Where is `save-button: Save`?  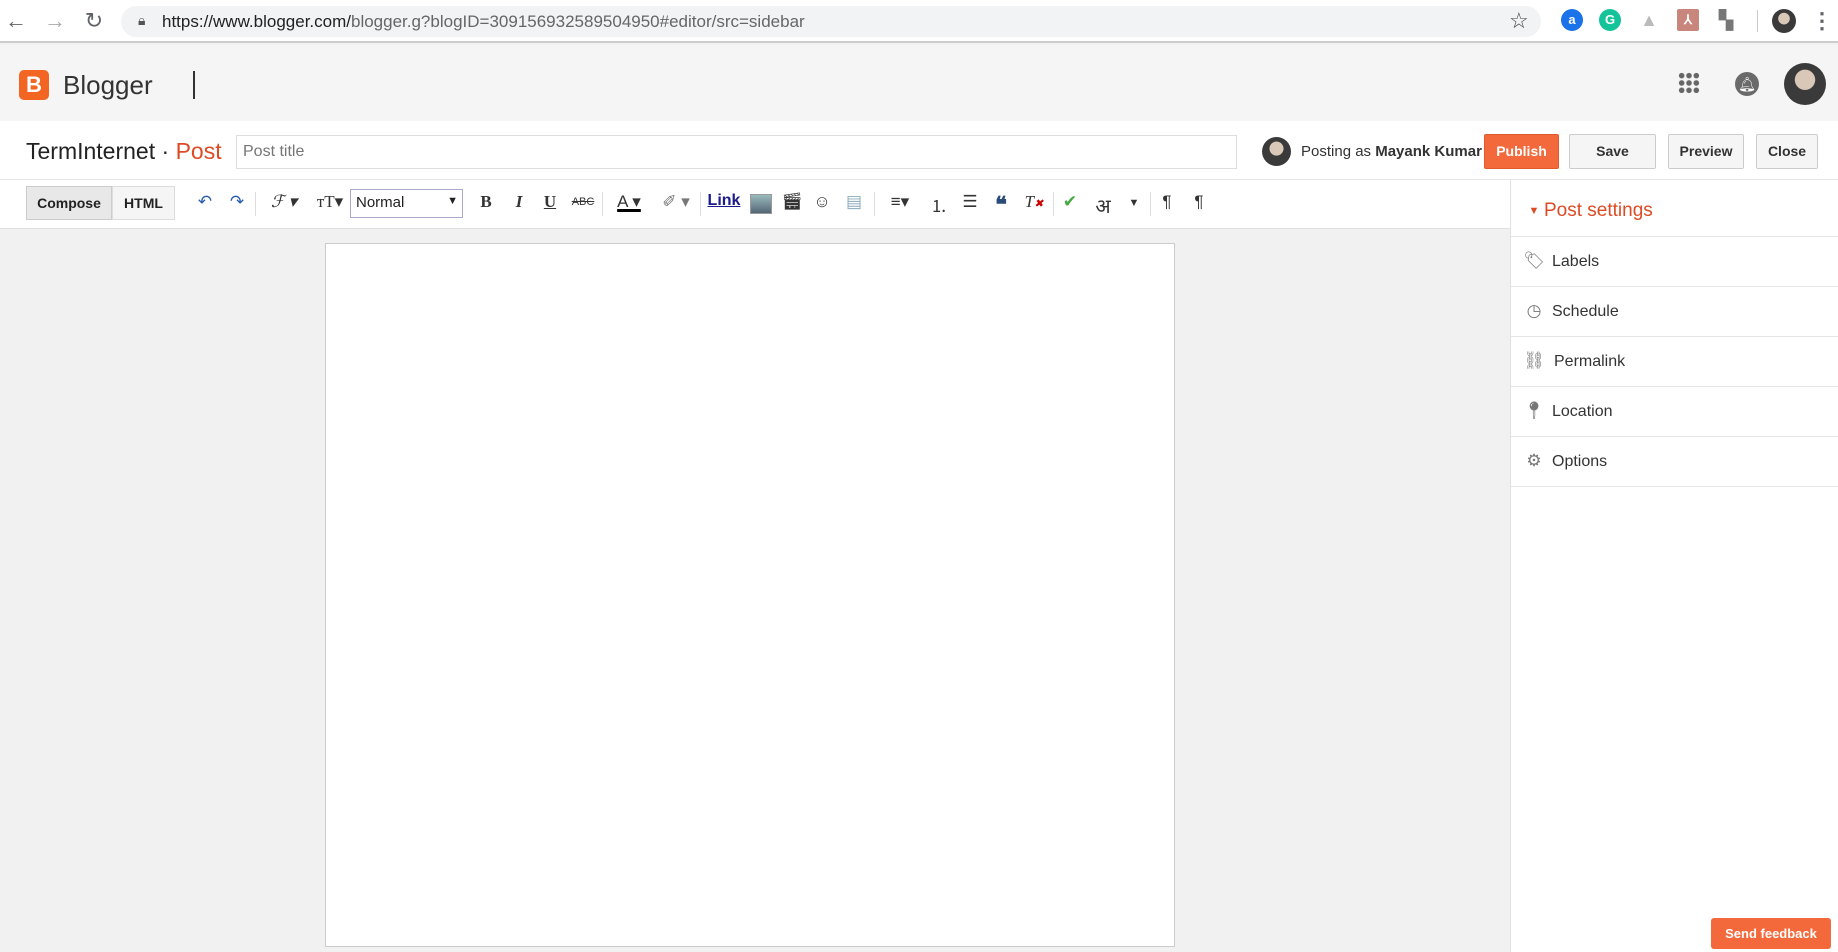
save-button: Save is located at coordinates (1612, 151).